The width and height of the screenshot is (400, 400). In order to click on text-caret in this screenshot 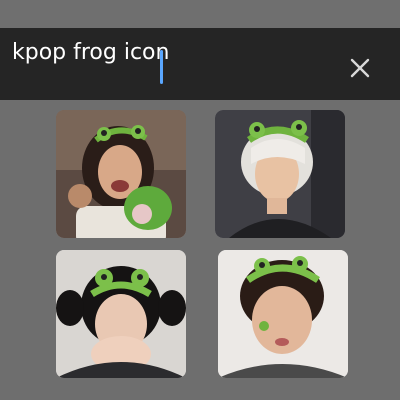, I will do `click(161, 67)`.